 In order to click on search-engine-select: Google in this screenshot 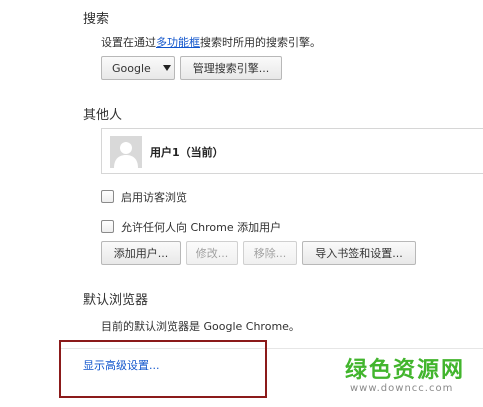, I will do `click(138, 68)`.